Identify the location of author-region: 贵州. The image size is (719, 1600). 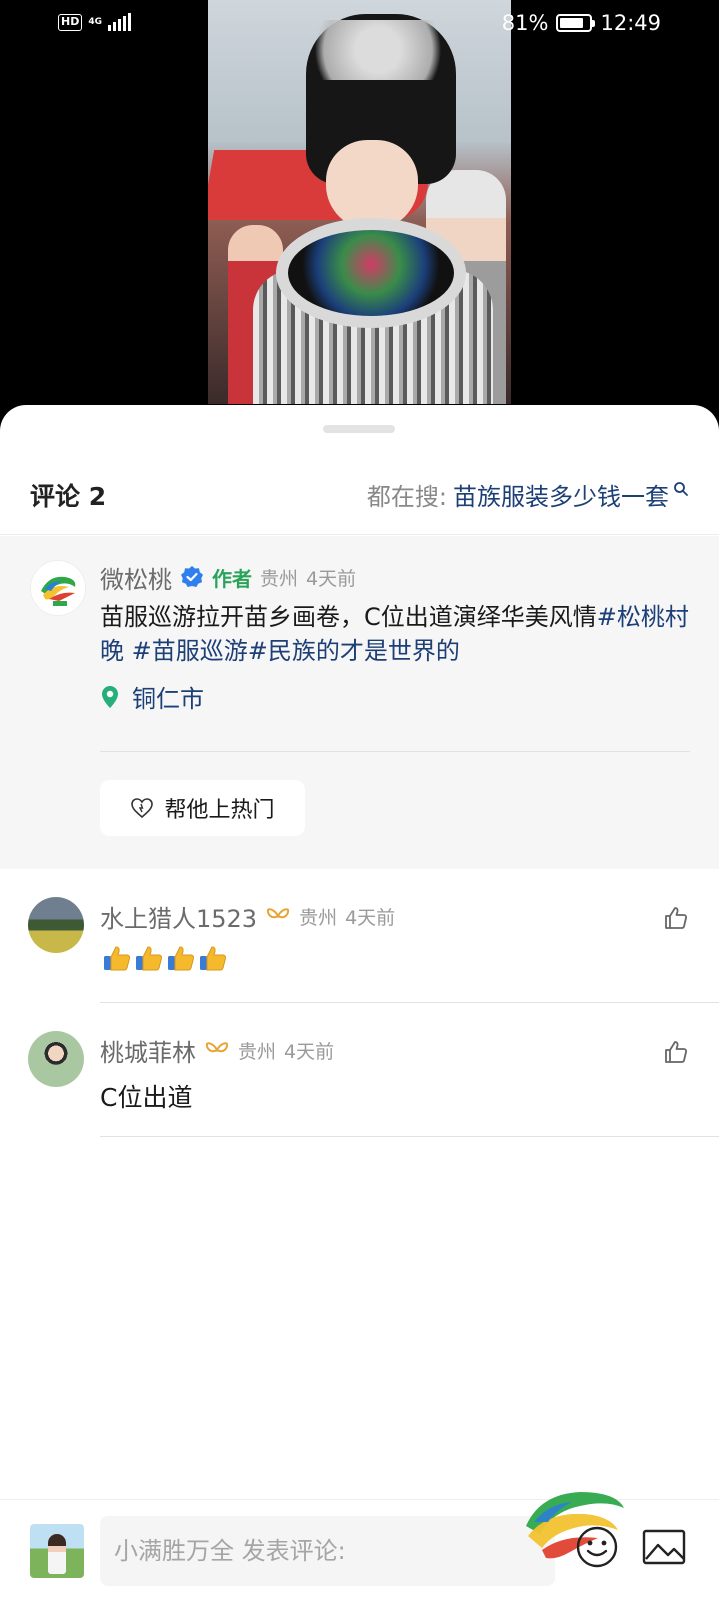
(279, 578).